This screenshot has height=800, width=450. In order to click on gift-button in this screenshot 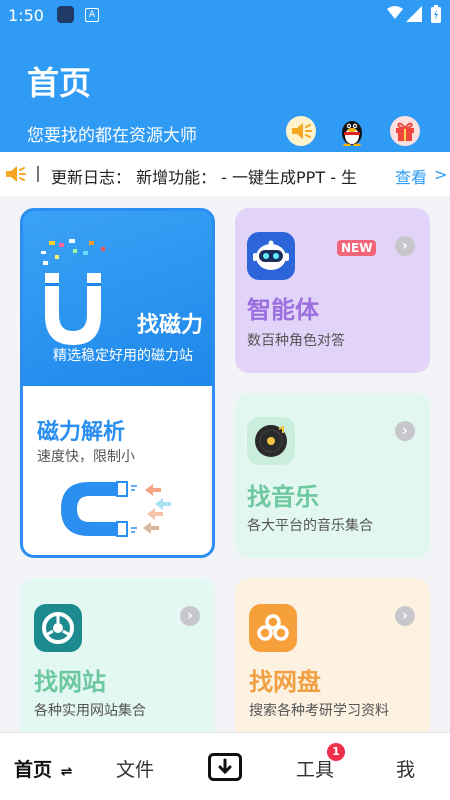, I will do `click(405, 131)`.